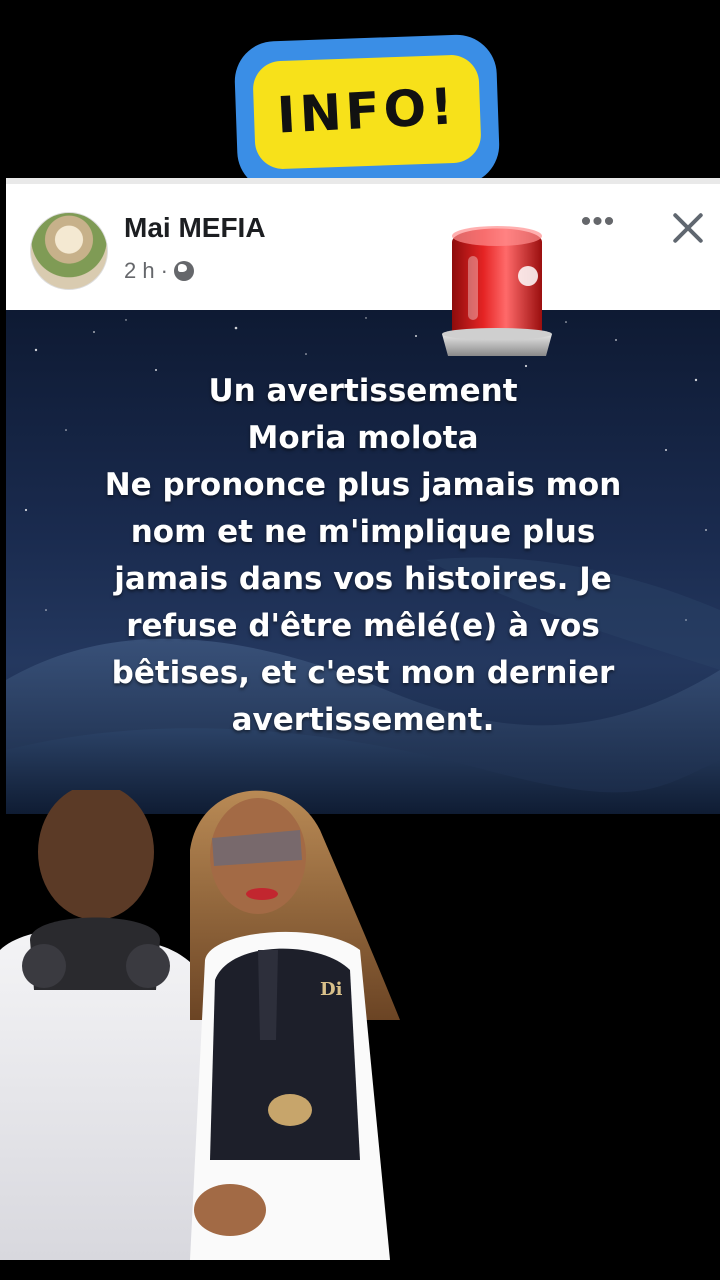 The height and width of the screenshot is (1280, 720). I want to click on post-line: avertissement., so click(363, 720).